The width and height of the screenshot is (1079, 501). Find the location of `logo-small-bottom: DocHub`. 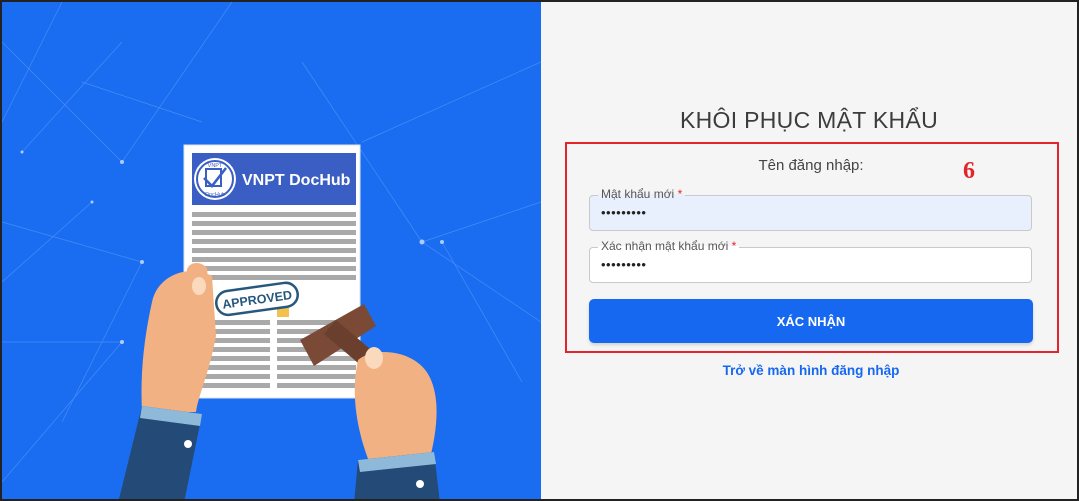

logo-small-bottom: DocHub is located at coordinates (215, 195).